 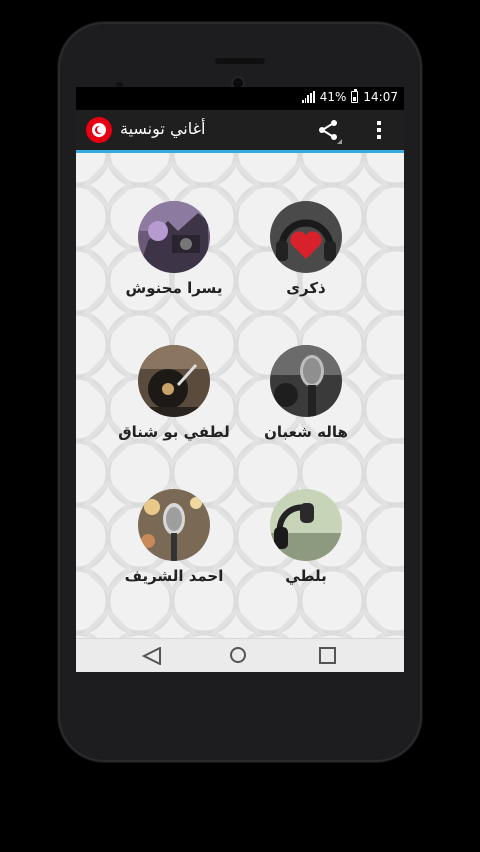 I want to click on headphones-heart-photo, so click(x=306, y=237).